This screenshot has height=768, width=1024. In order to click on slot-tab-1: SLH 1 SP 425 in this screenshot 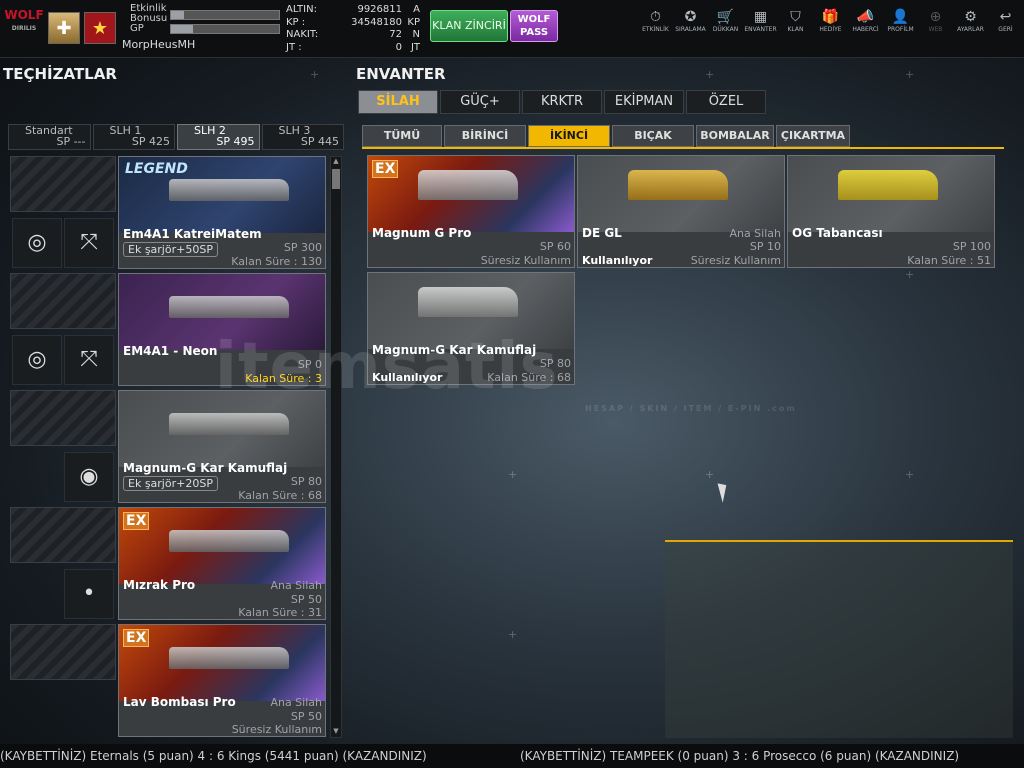, I will do `click(133, 137)`.